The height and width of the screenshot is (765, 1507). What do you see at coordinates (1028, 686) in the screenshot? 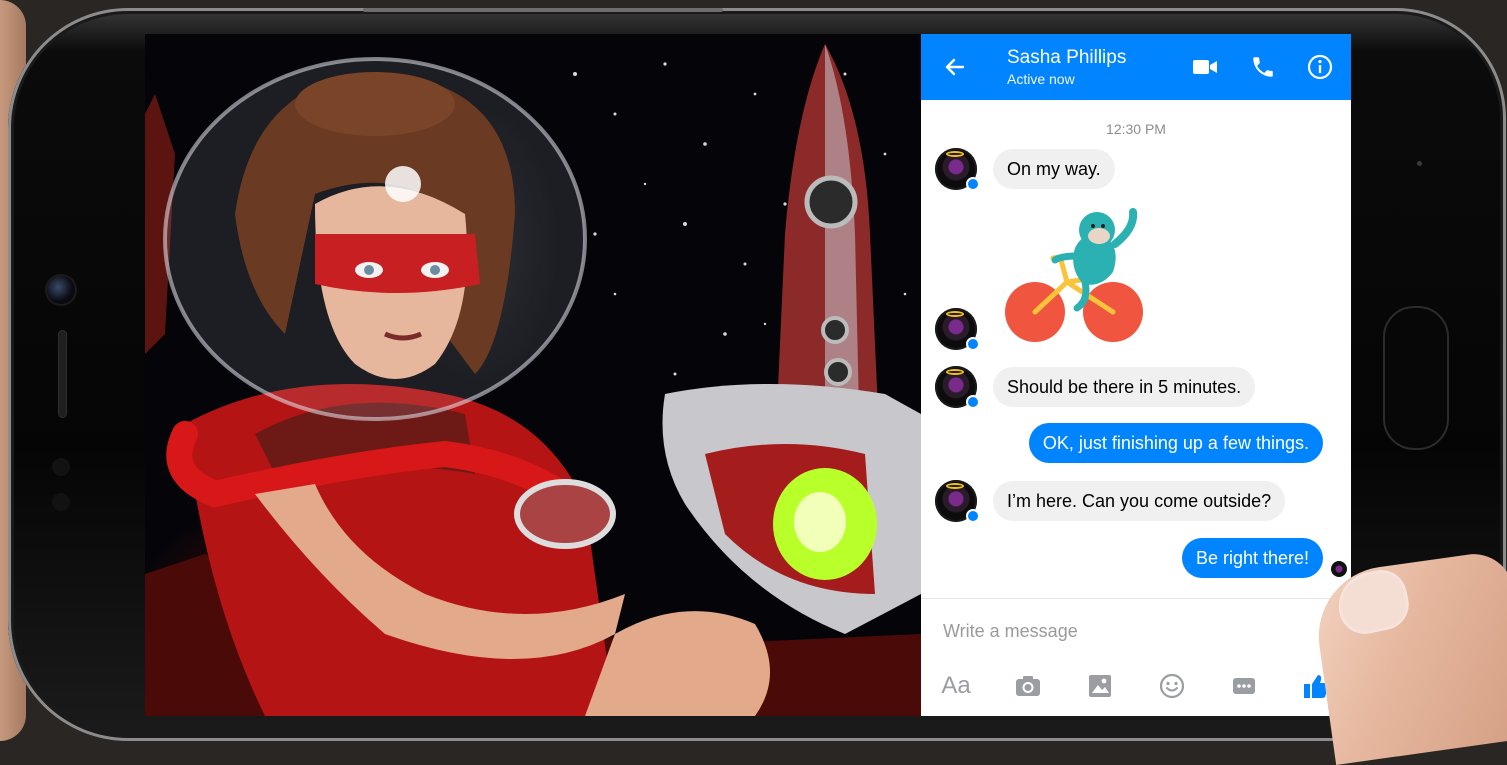
I see `camera-icon` at bounding box center [1028, 686].